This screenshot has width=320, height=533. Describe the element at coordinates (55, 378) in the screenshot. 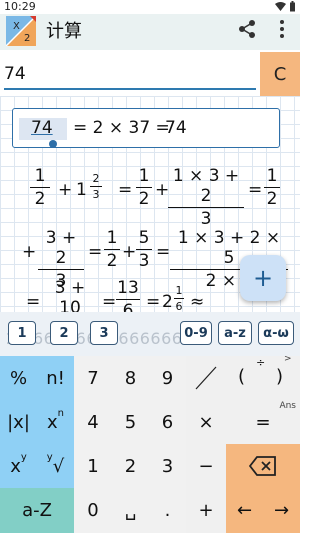

I see `factorial-key: n!` at that location.